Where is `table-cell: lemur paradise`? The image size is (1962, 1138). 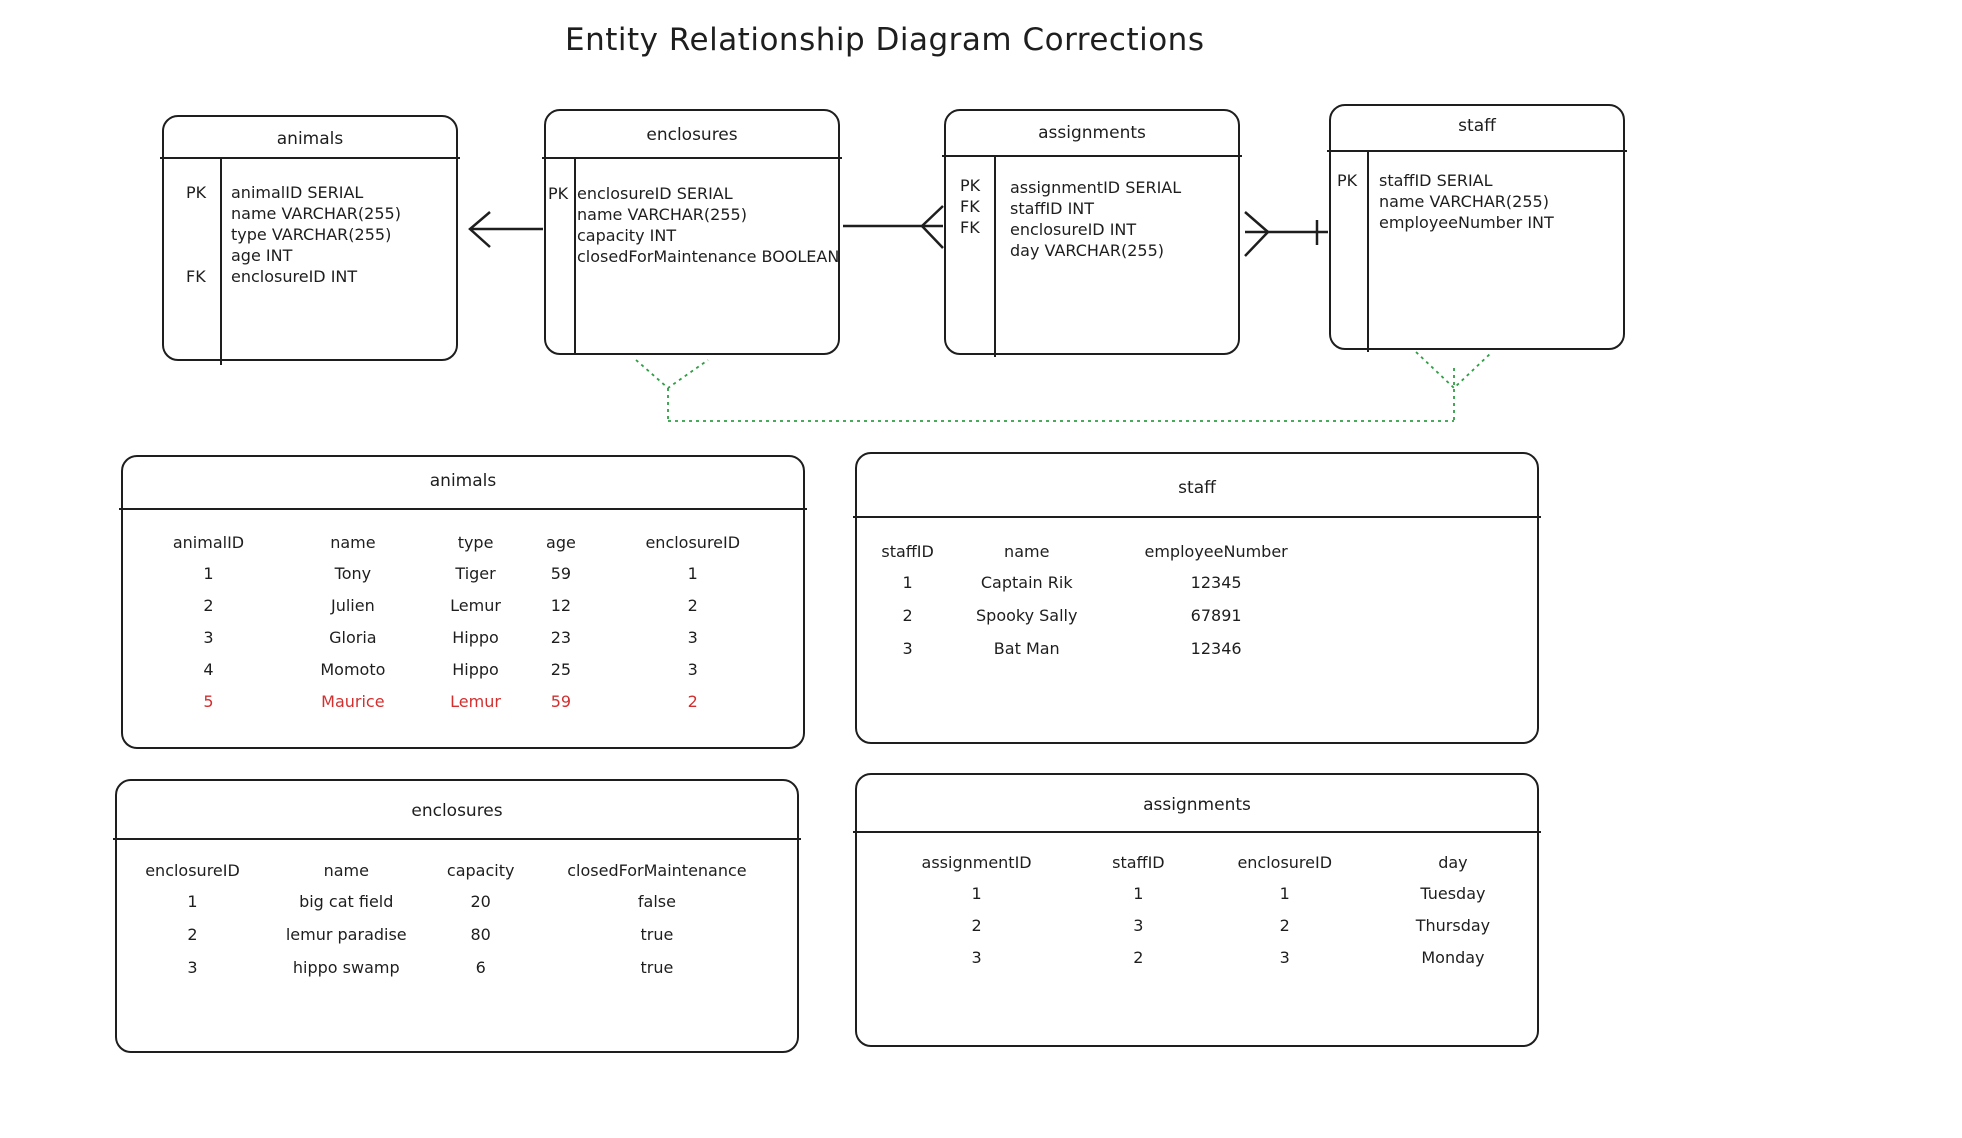 table-cell: lemur paradise is located at coordinates (346, 934).